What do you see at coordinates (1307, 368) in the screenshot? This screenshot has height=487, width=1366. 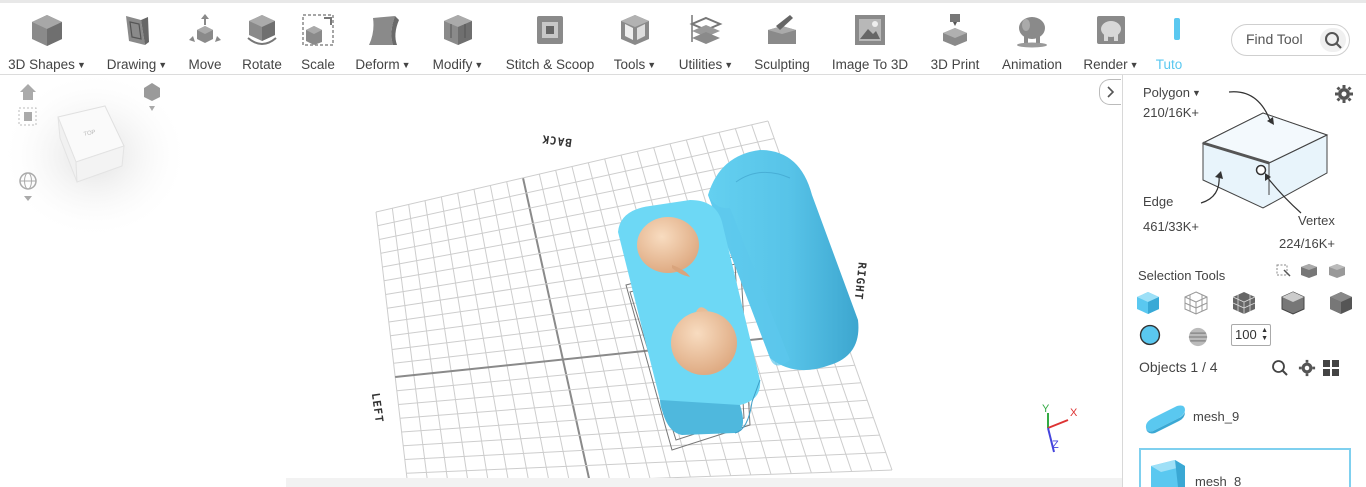 I see `objects-settings-icon` at bounding box center [1307, 368].